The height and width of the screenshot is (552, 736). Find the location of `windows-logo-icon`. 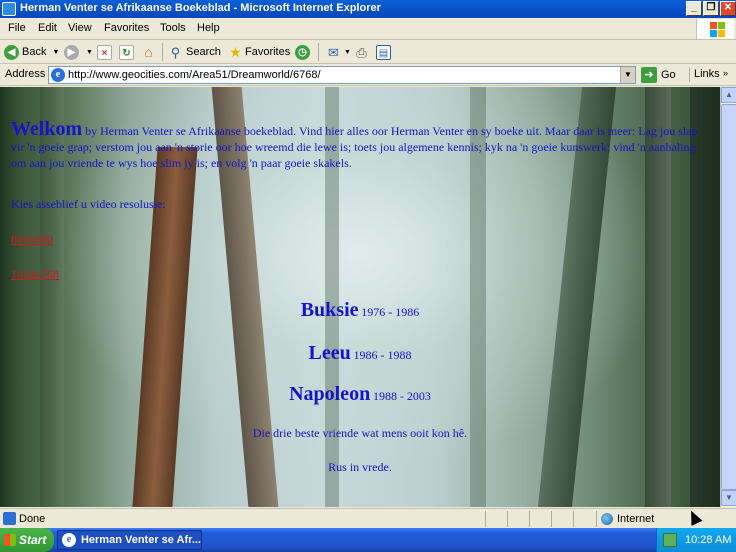

windows-logo-icon is located at coordinates (715, 29).